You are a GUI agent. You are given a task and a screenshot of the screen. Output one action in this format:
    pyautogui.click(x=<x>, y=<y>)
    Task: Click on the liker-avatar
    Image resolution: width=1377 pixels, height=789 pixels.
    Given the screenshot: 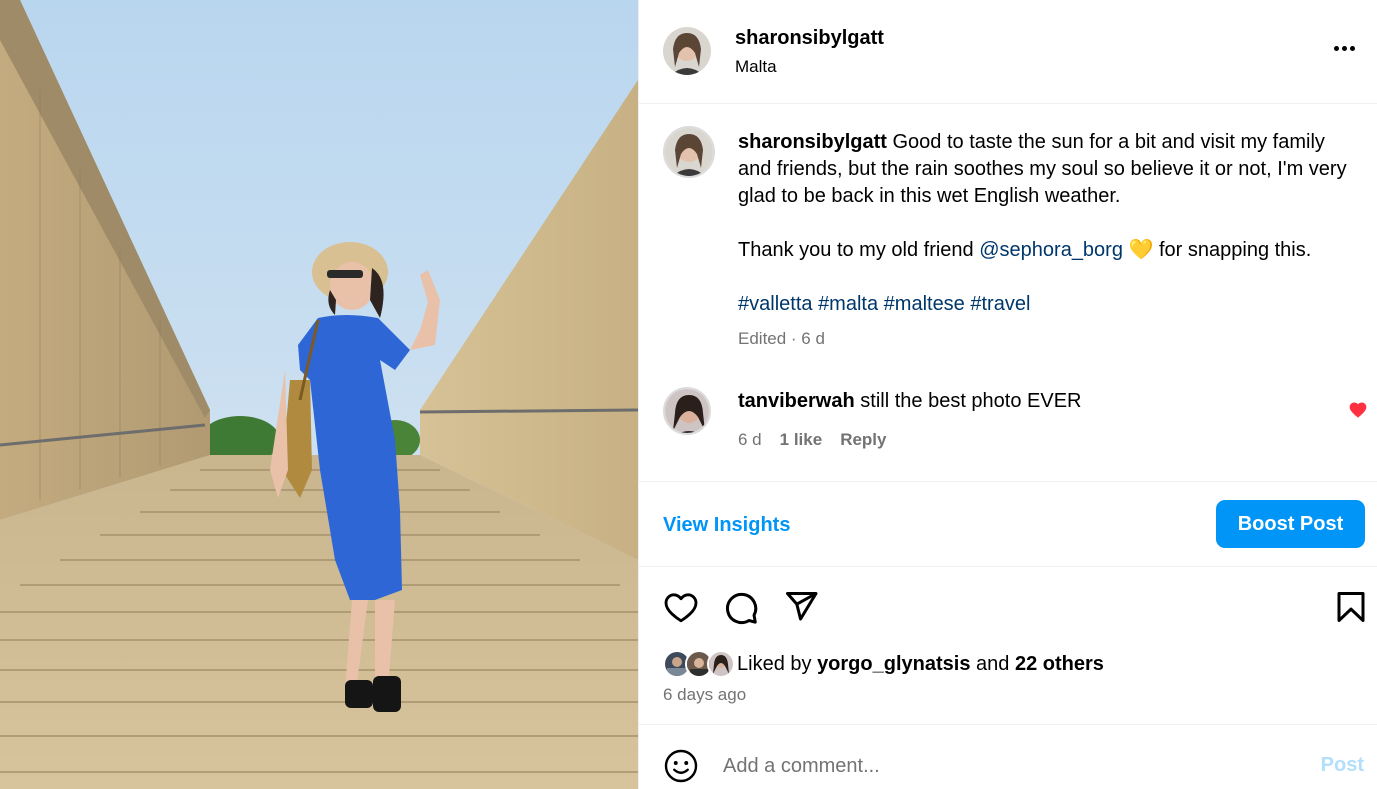 What is the action you would take?
    pyautogui.click(x=721, y=664)
    